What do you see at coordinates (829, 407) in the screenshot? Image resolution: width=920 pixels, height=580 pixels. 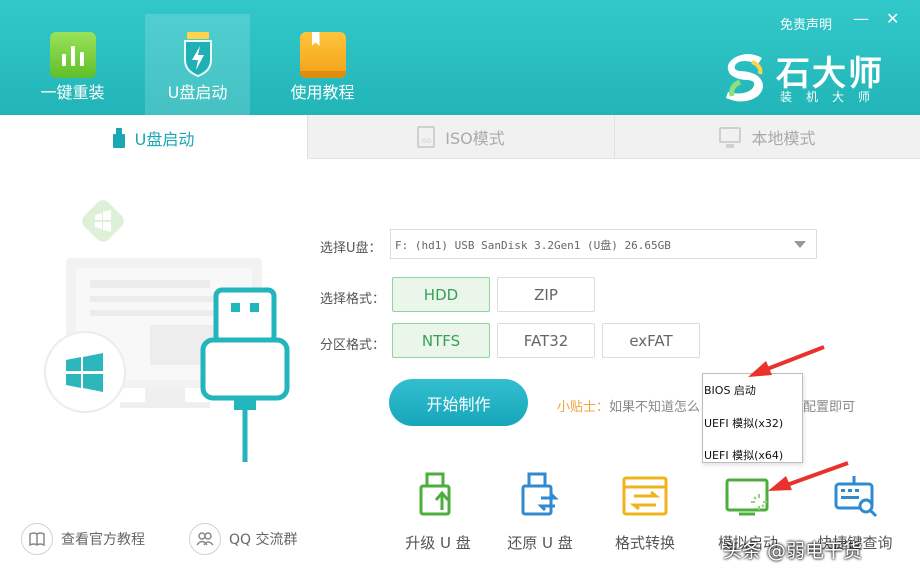 I see `tip-tail: 配置即可` at bounding box center [829, 407].